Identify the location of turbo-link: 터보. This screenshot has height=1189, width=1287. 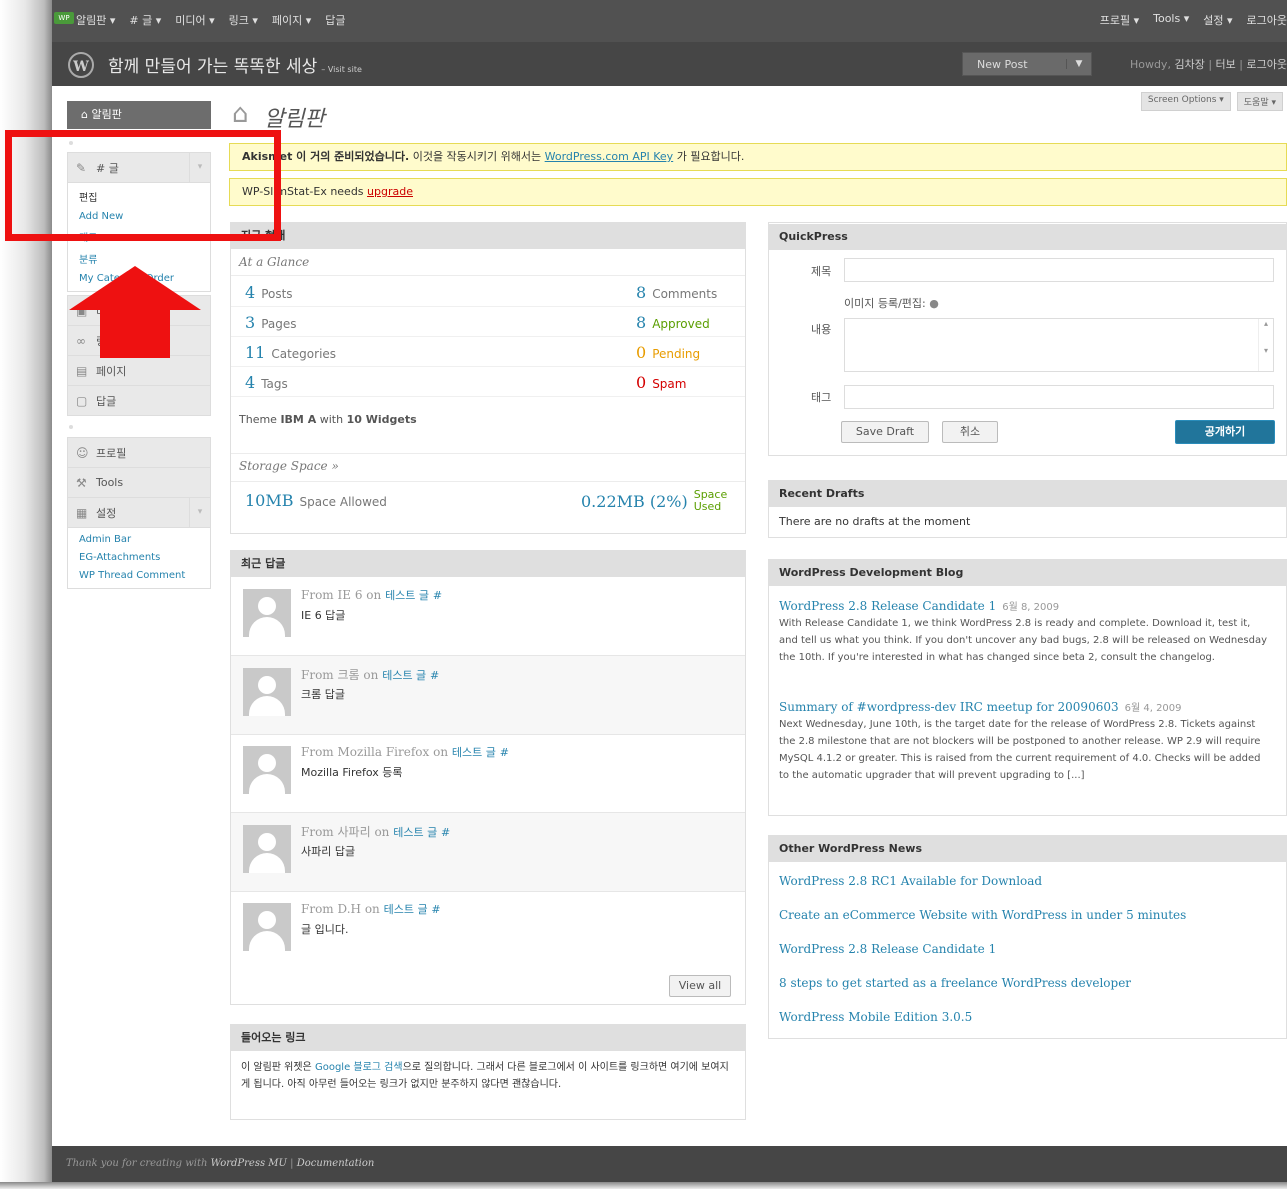
(1226, 64).